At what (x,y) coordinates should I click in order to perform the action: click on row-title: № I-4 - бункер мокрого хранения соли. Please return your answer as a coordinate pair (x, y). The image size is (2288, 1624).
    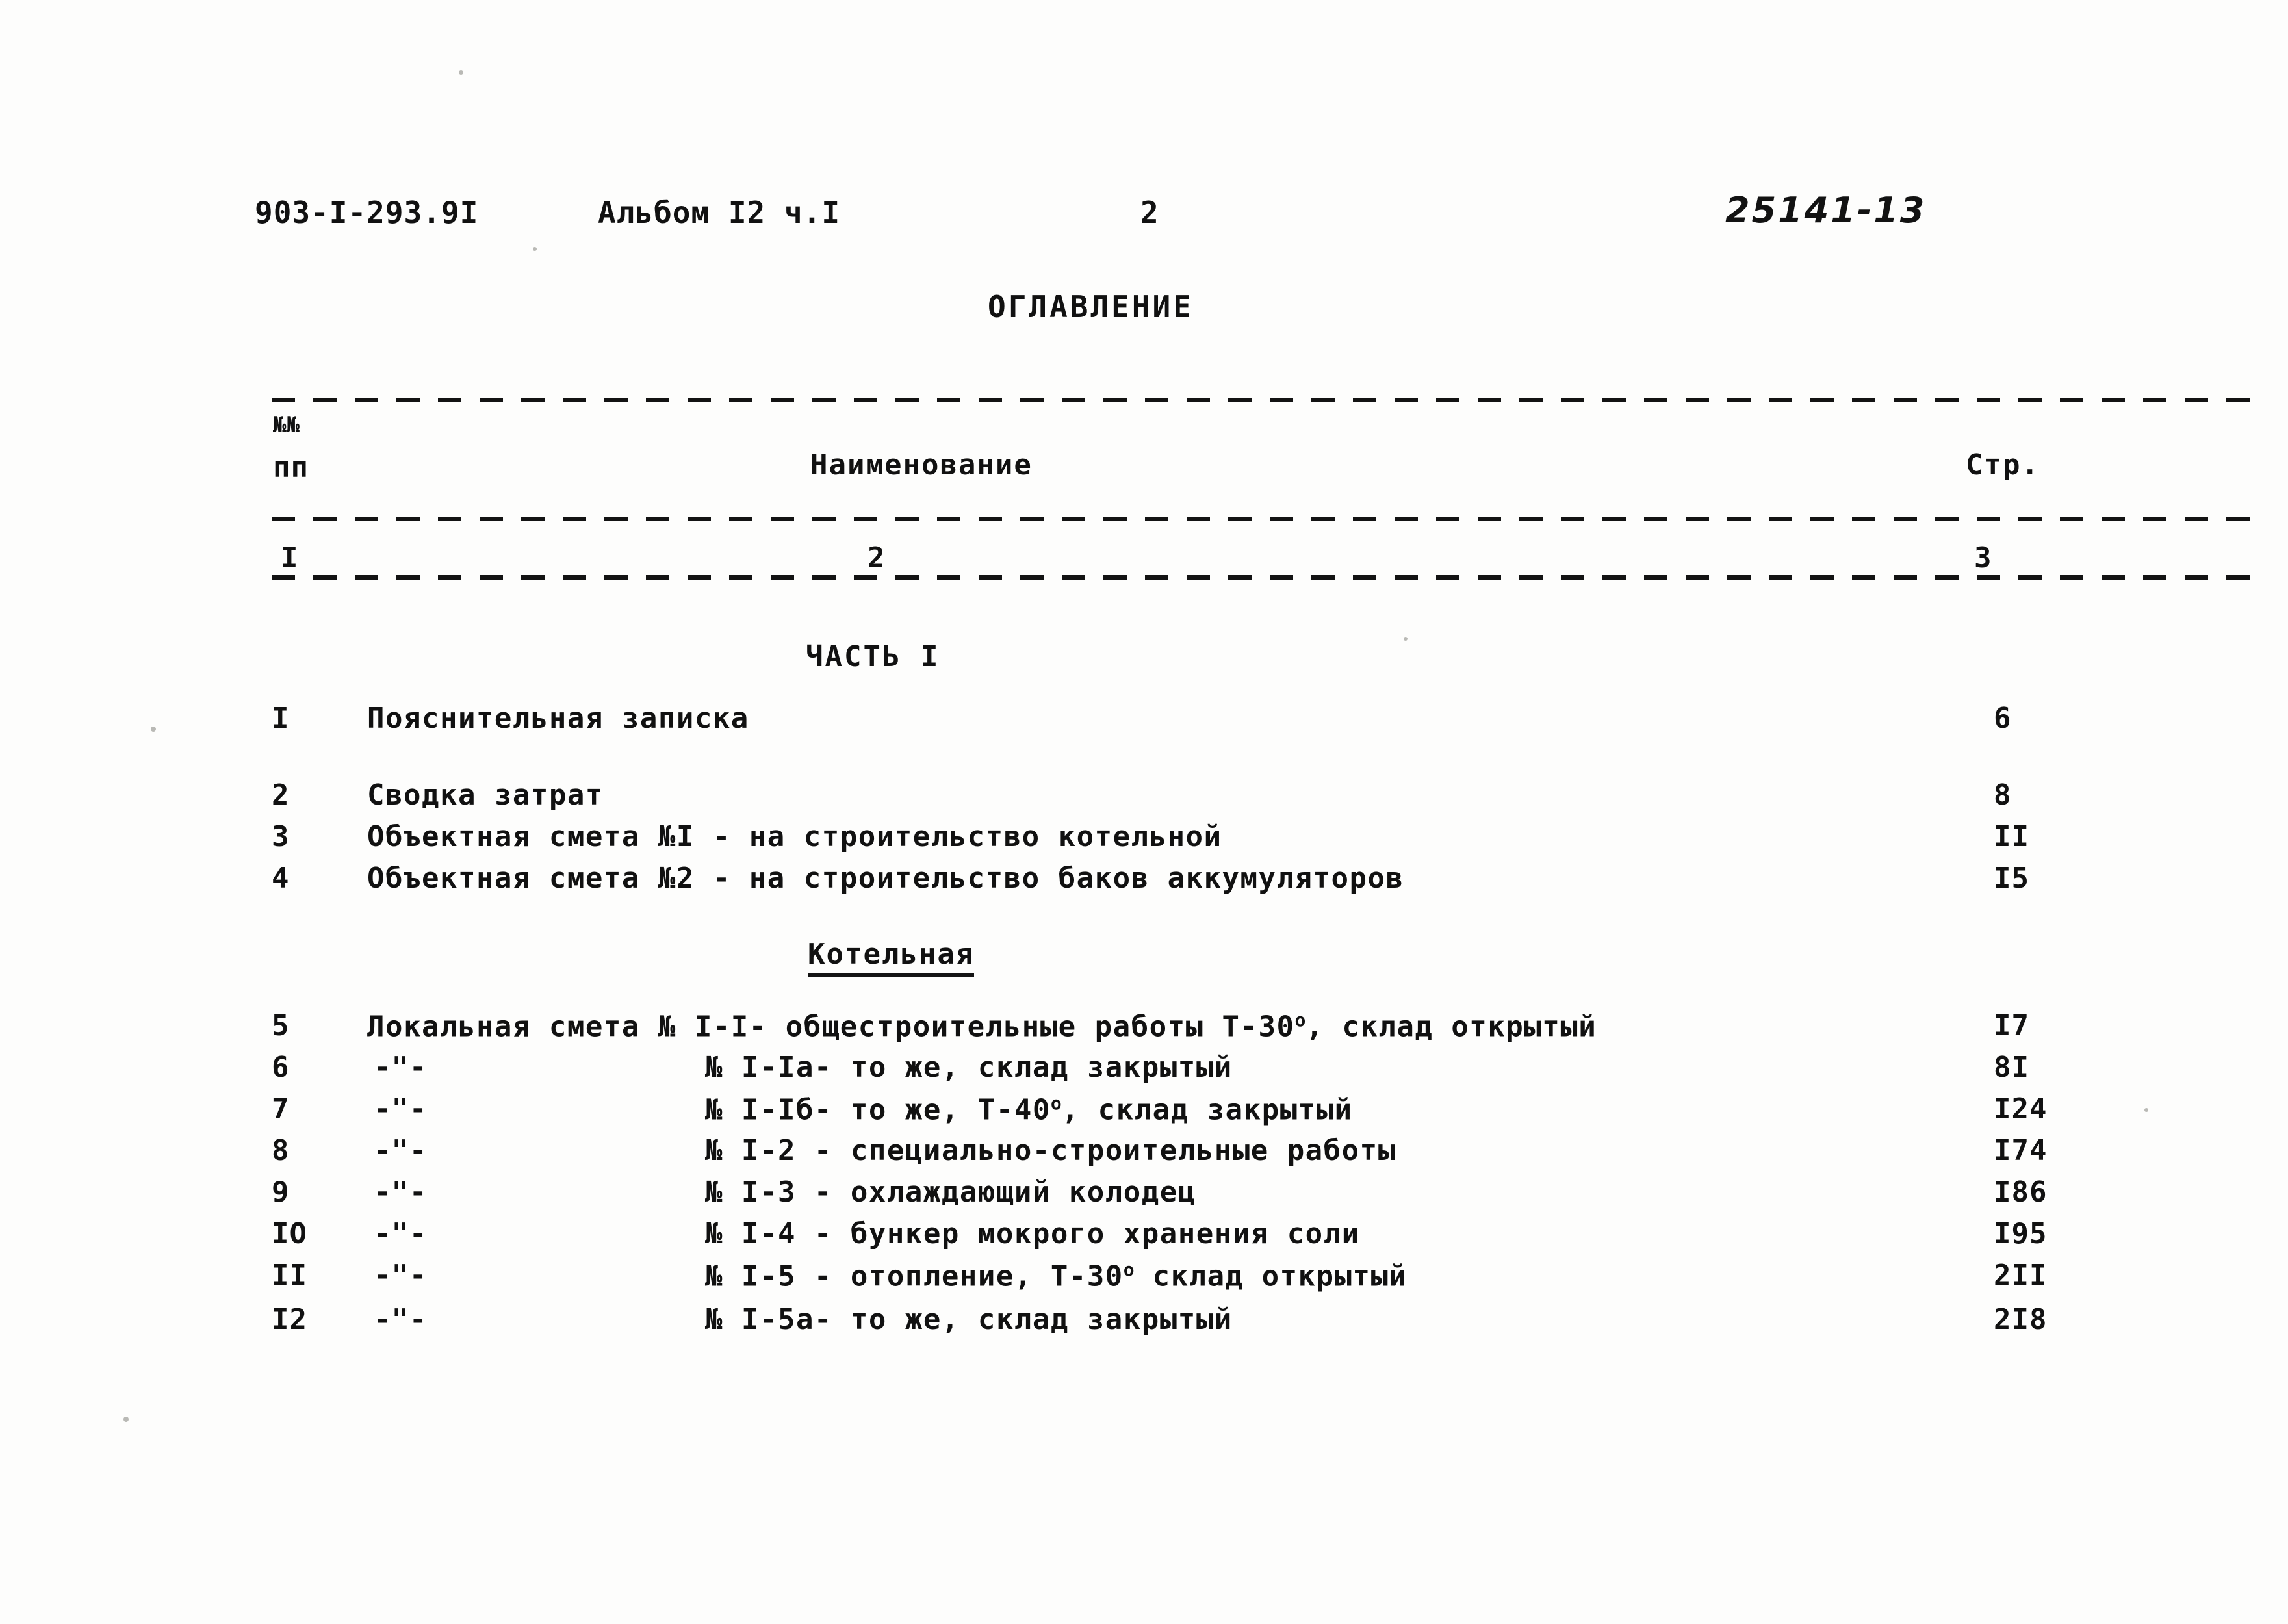
    Looking at the image, I should click on (1032, 1233).